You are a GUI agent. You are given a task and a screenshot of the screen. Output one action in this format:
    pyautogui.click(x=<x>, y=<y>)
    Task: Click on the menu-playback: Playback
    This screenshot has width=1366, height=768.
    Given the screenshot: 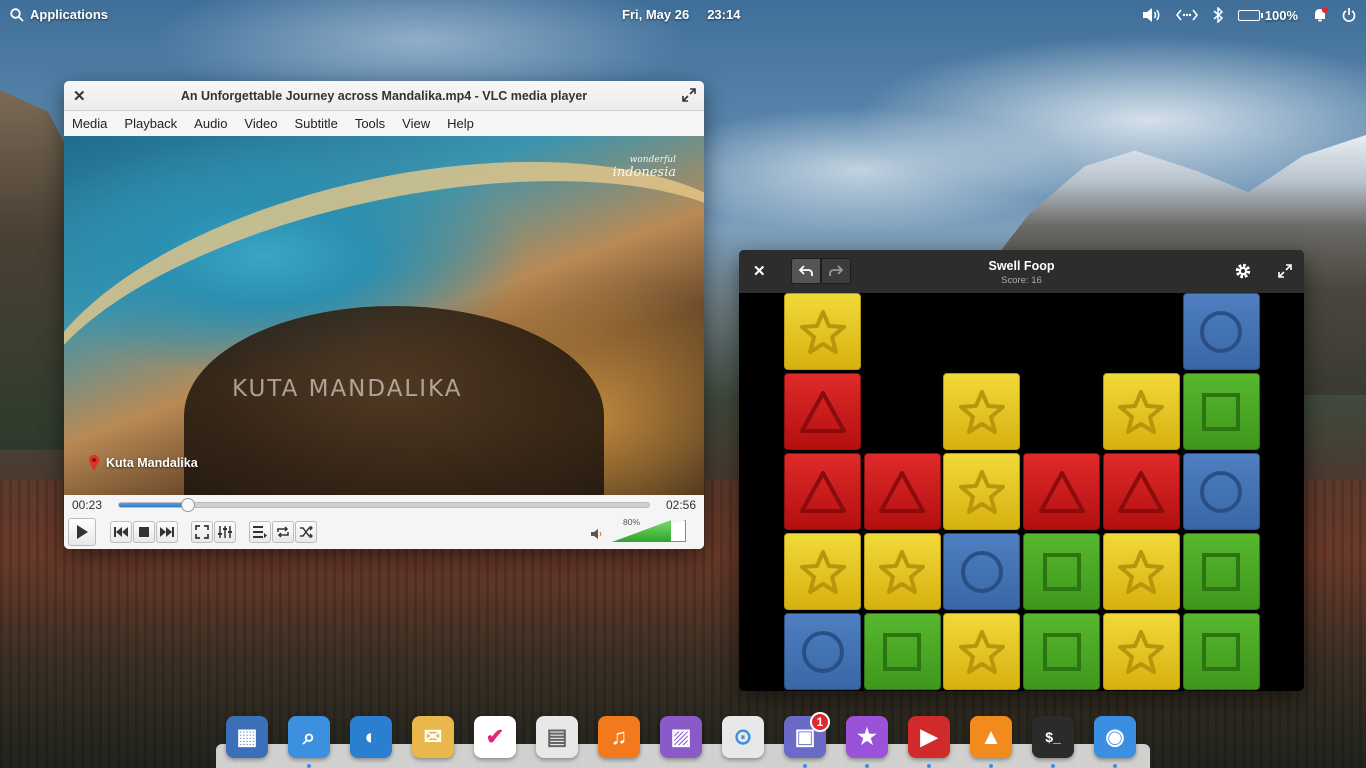 What is the action you would take?
    pyautogui.click(x=150, y=123)
    